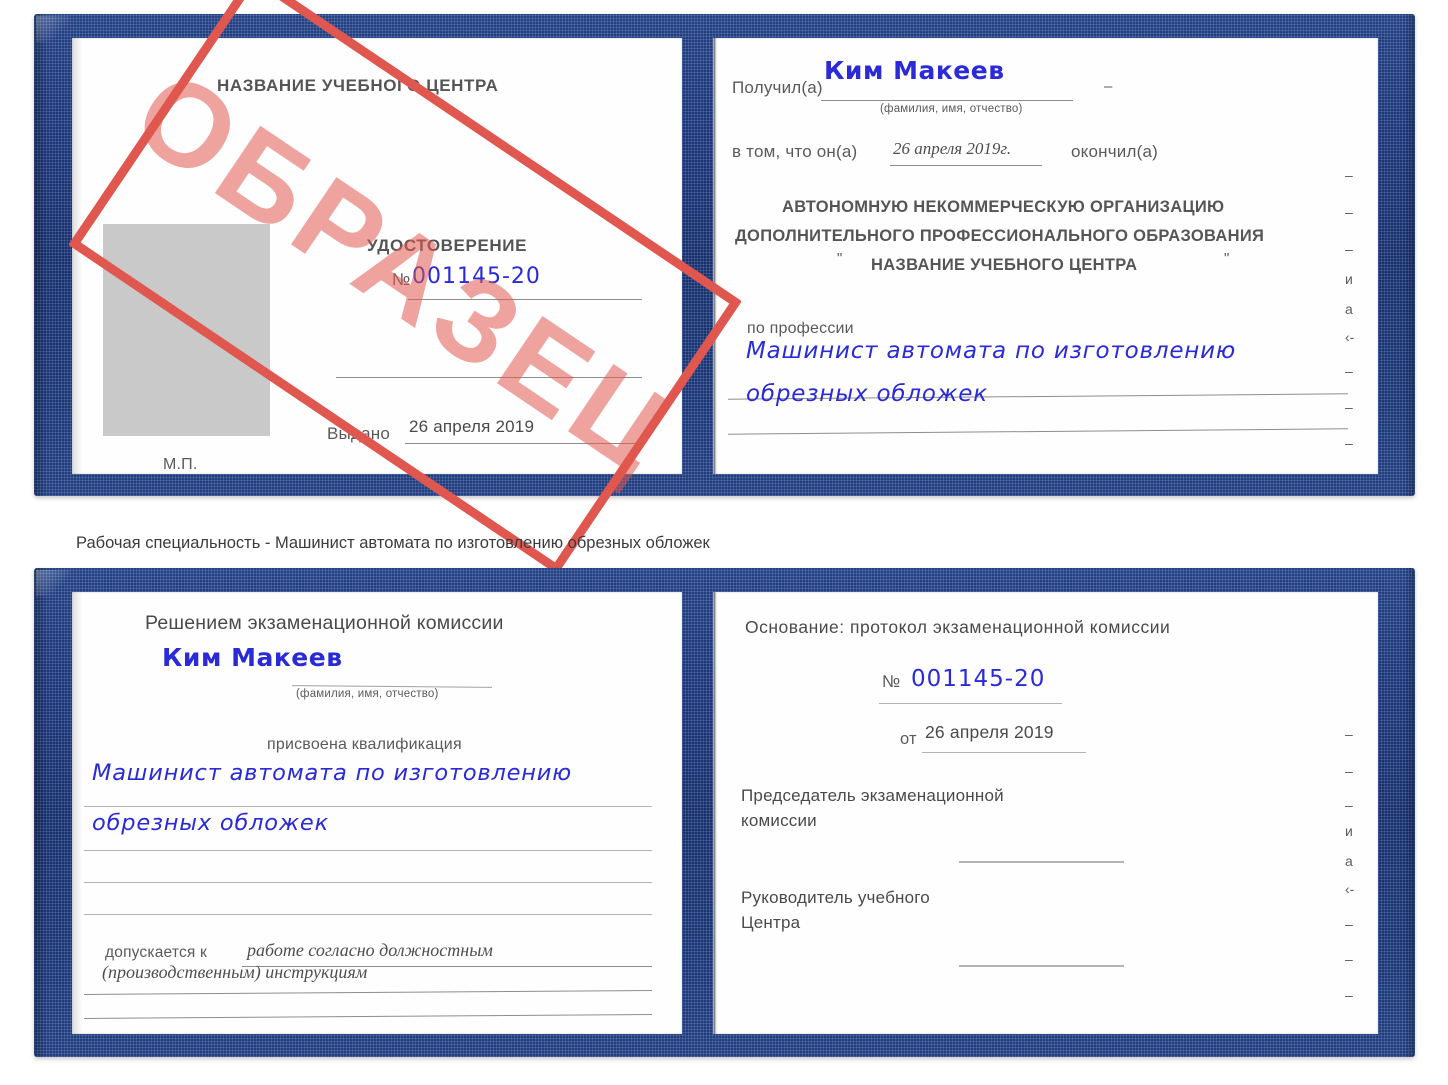  What do you see at coordinates (252, 657) in the screenshot?
I see `bottom-name-value: Ким Макеев` at bounding box center [252, 657].